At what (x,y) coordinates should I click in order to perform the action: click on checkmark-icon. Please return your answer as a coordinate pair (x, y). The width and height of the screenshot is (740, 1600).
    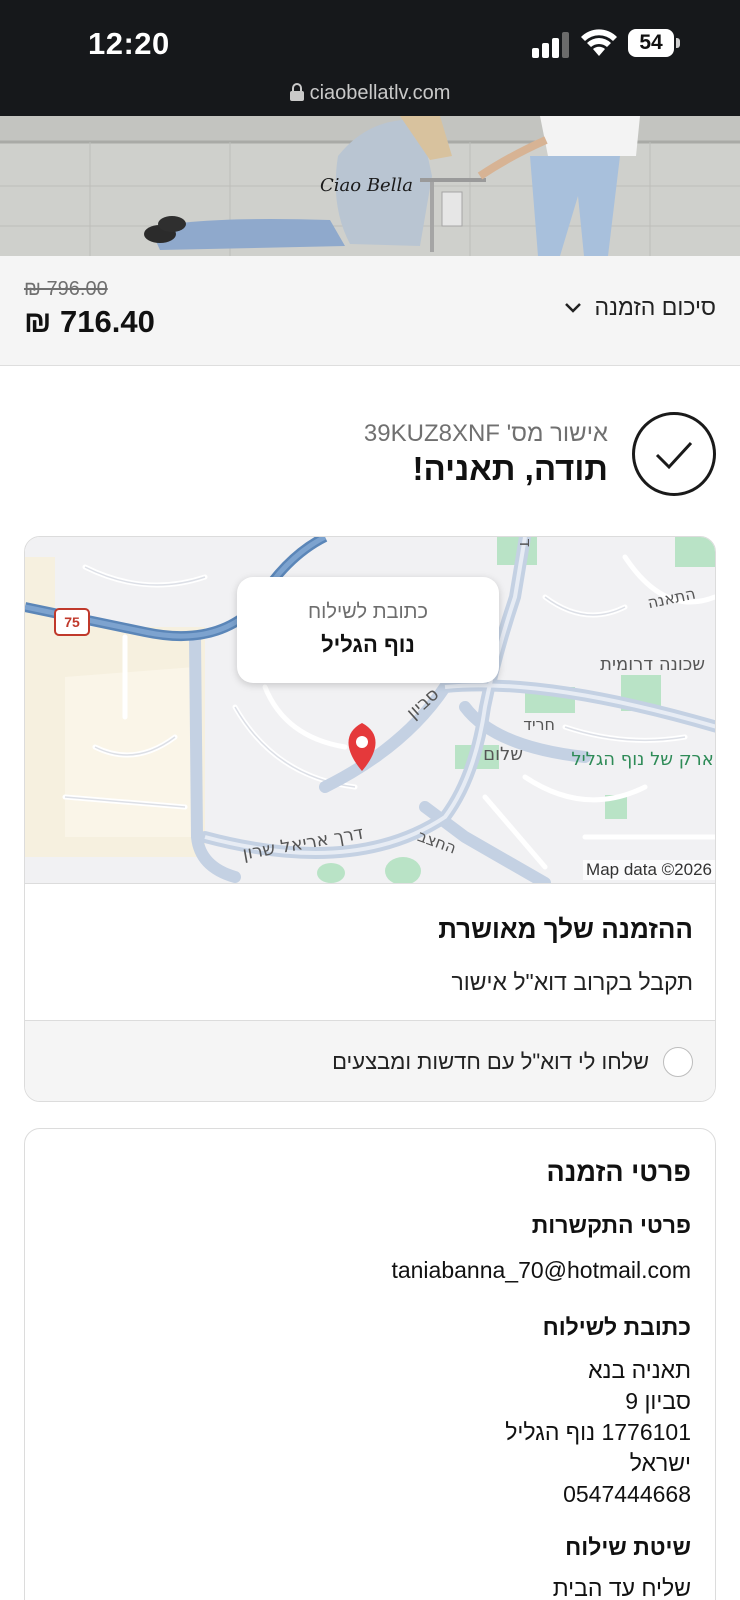
    Looking at the image, I should click on (674, 454).